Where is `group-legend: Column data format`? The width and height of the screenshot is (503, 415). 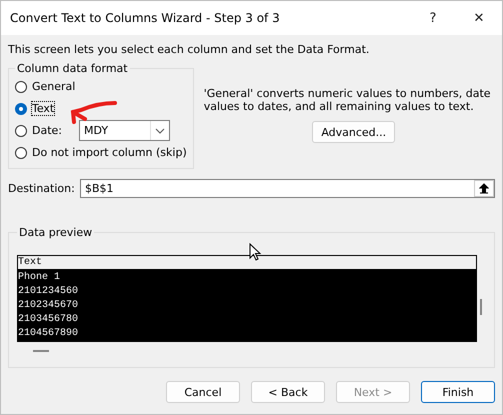 group-legend: Column data format is located at coordinates (72, 68).